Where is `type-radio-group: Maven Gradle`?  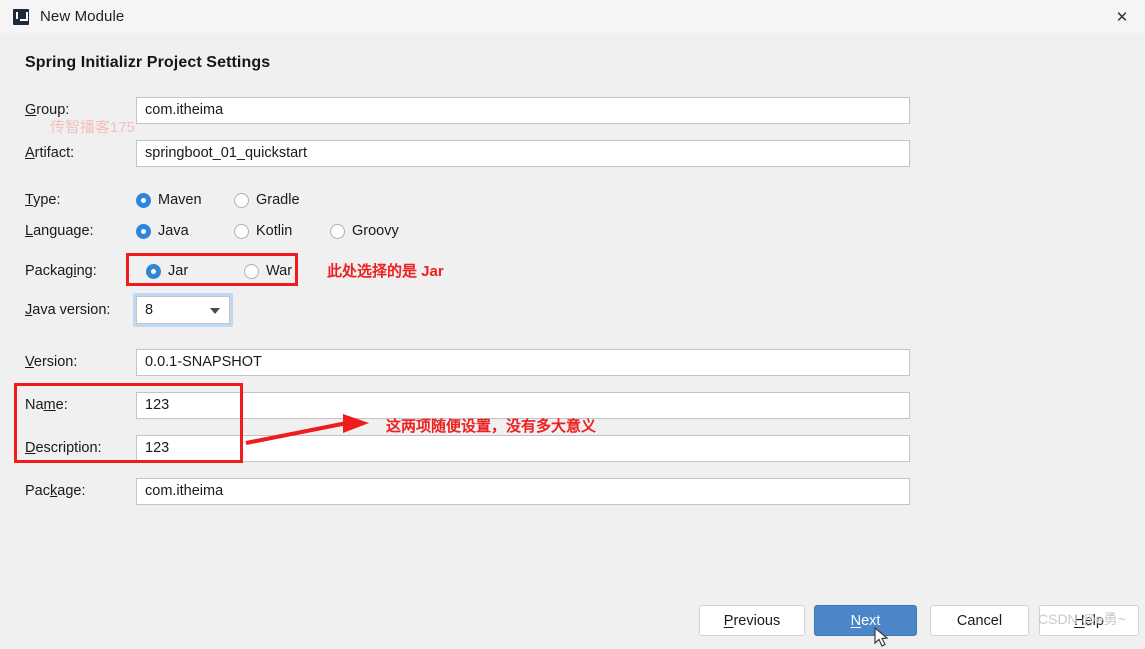
type-radio-group: Maven Gradle is located at coordinates (222, 200).